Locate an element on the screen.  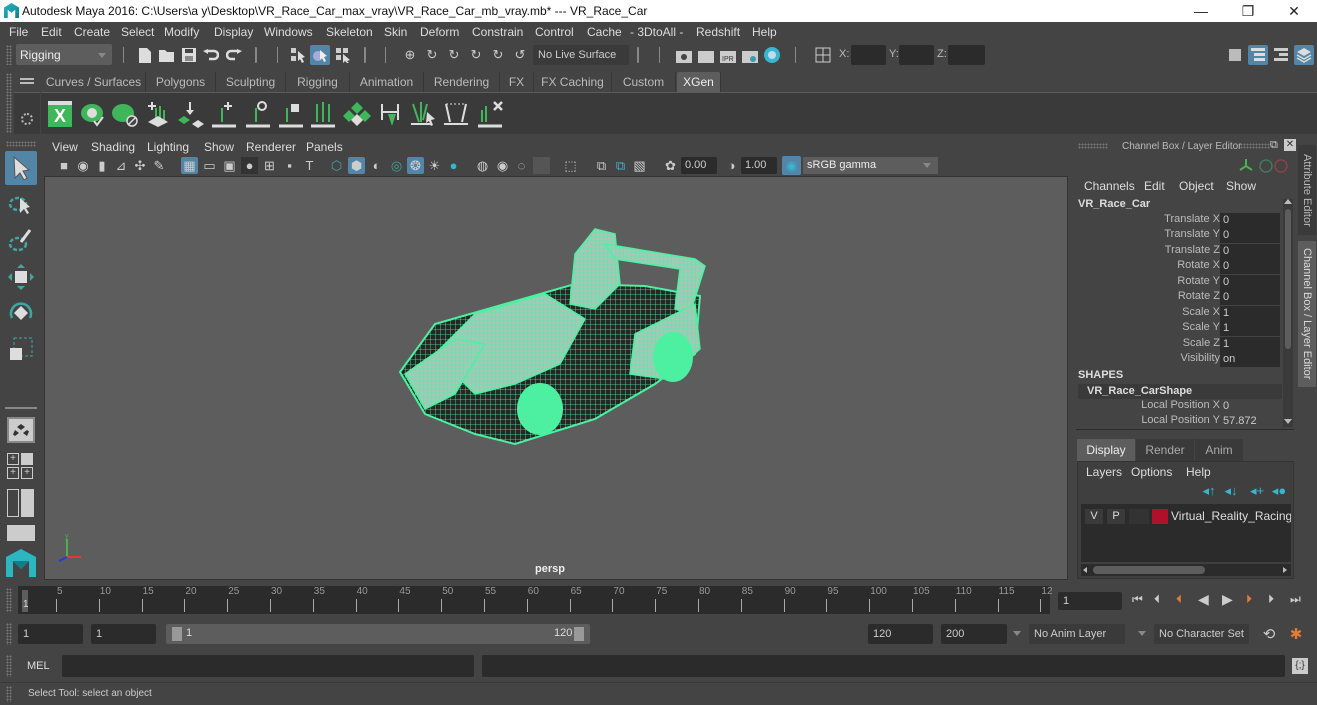
le-menu-layers: Layers is located at coordinates (1104, 472).